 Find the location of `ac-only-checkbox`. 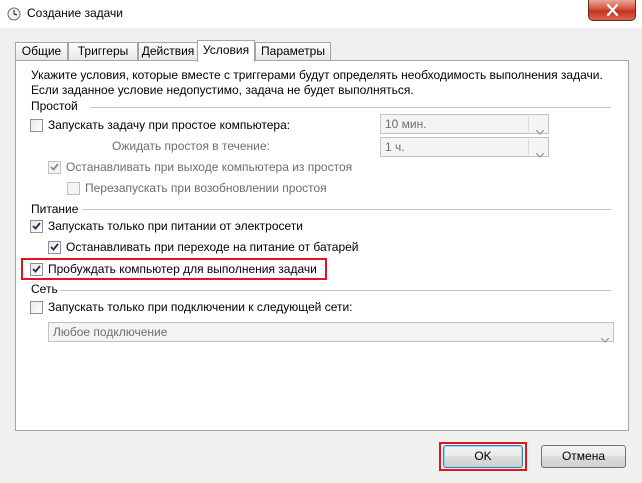

ac-only-checkbox is located at coordinates (36, 226).